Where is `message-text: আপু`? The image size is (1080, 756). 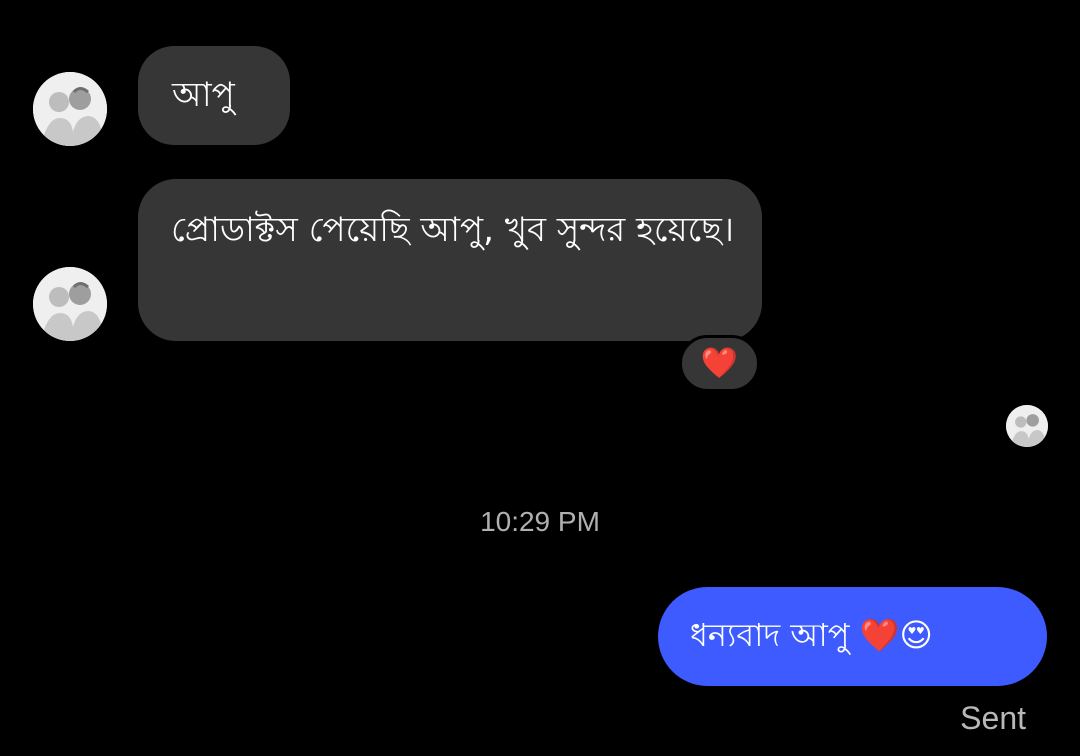
message-text: আপু is located at coordinates (203, 95).